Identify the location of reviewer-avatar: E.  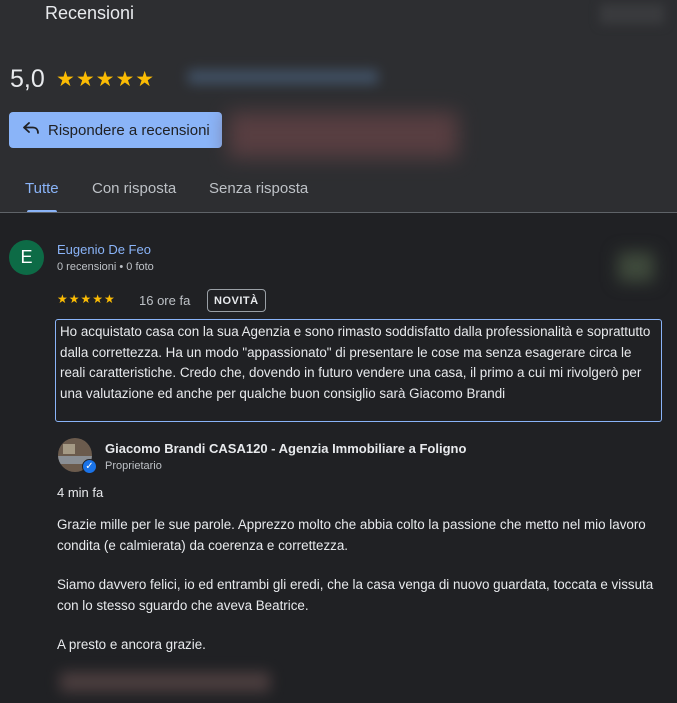
(26, 257).